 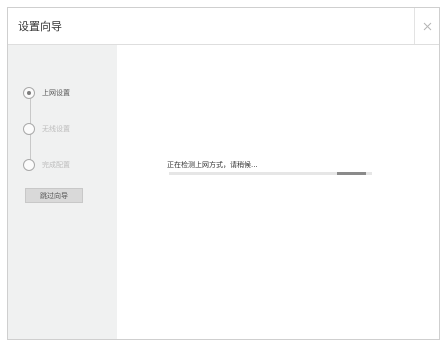 I want to click on titlebar: 设置向导, so click(x=223, y=26).